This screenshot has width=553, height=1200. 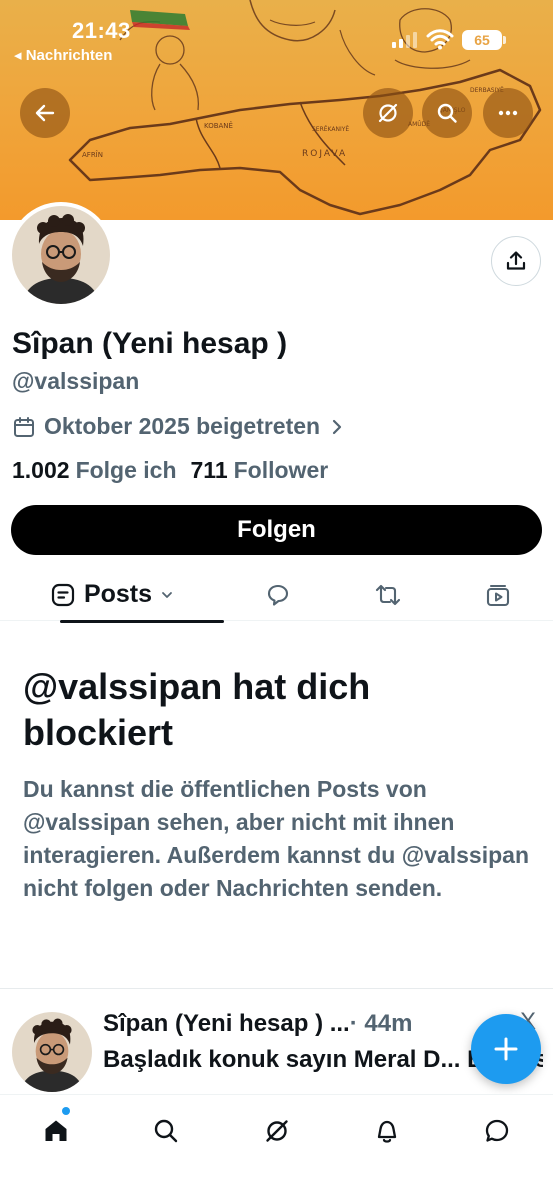 I want to click on back-arrow-icon, so click(x=45, y=113).